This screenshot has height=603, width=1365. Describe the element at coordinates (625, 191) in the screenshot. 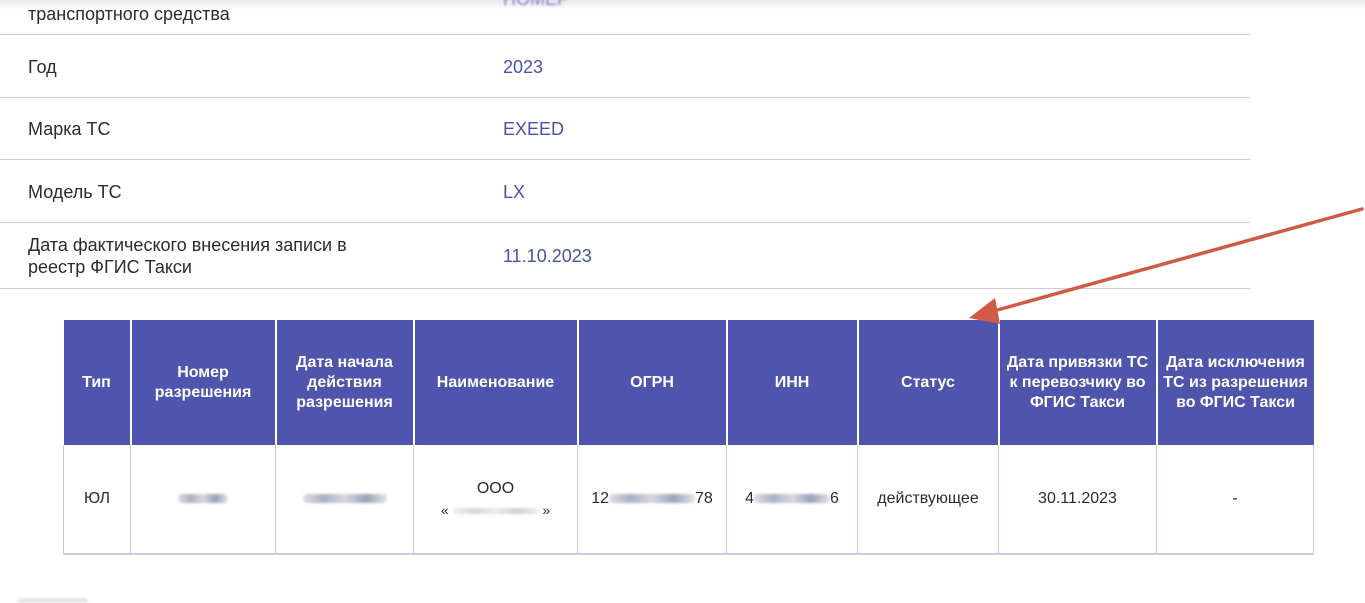

I see `info-row-model: Модель ТС LX` at that location.